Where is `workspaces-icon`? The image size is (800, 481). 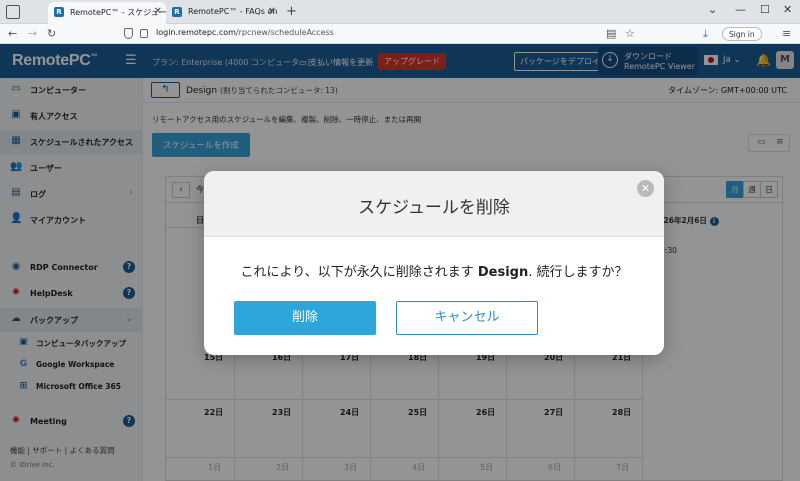
workspaces-icon is located at coordinates (13, 12).